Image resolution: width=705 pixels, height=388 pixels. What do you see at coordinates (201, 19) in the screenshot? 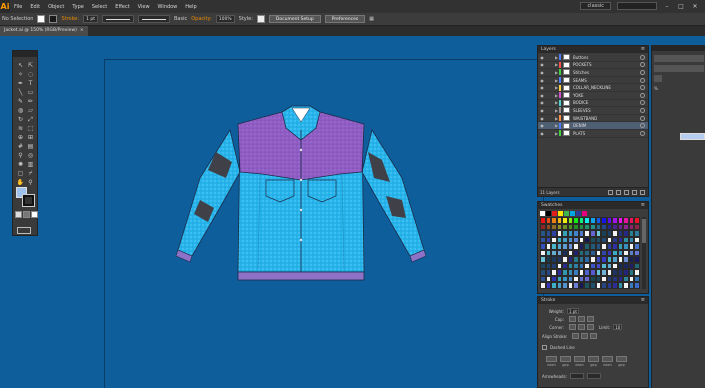
I see `opacity-label: Opacity:` at bounding box center [201, 19].